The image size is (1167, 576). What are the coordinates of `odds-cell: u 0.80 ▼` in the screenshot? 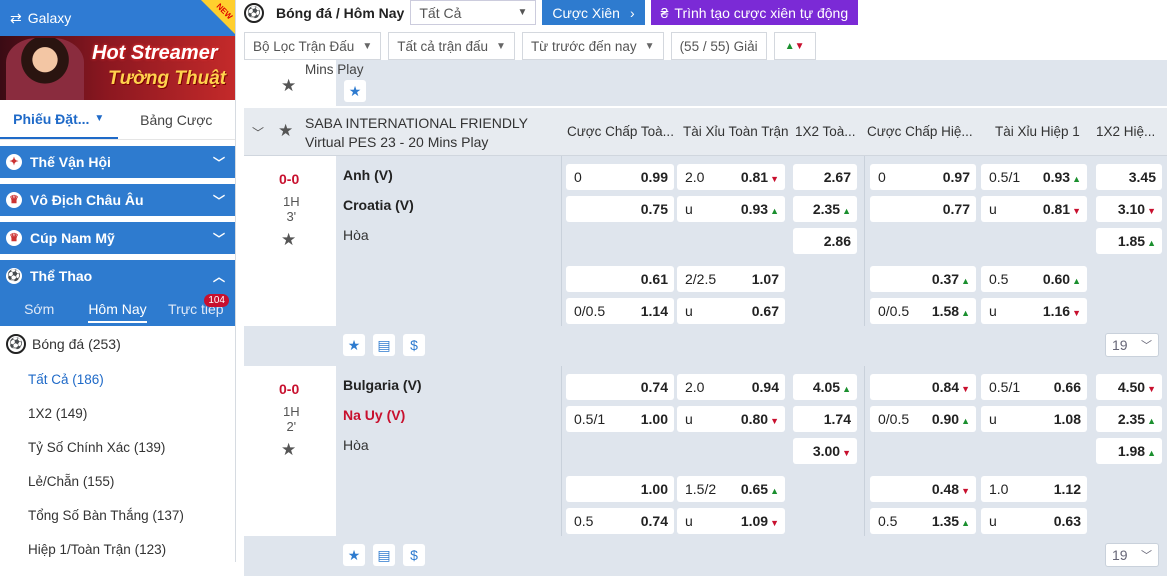 It's located at (731, 419).